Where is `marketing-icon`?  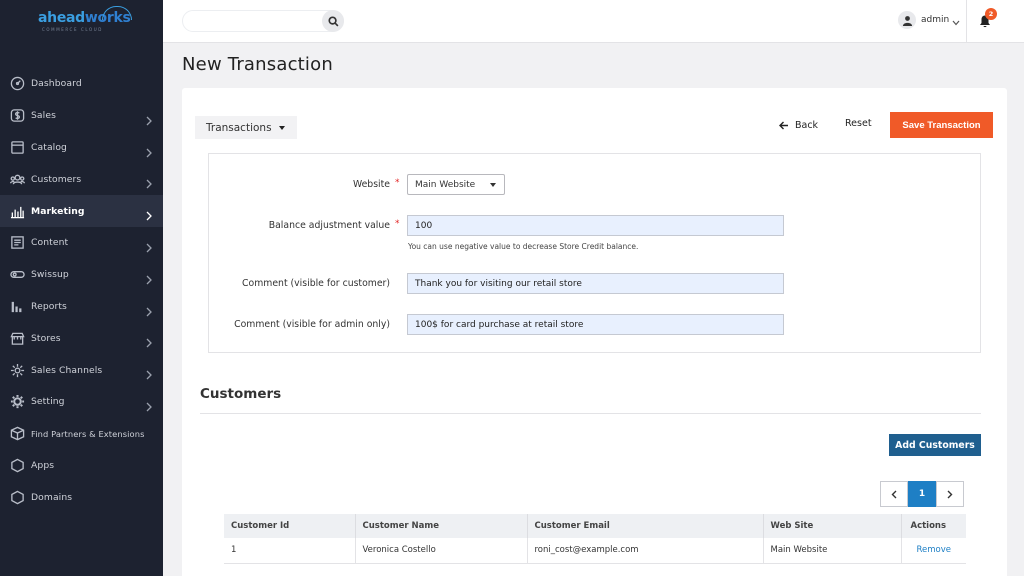 marketing-icon is located at coordinates (17, 211).